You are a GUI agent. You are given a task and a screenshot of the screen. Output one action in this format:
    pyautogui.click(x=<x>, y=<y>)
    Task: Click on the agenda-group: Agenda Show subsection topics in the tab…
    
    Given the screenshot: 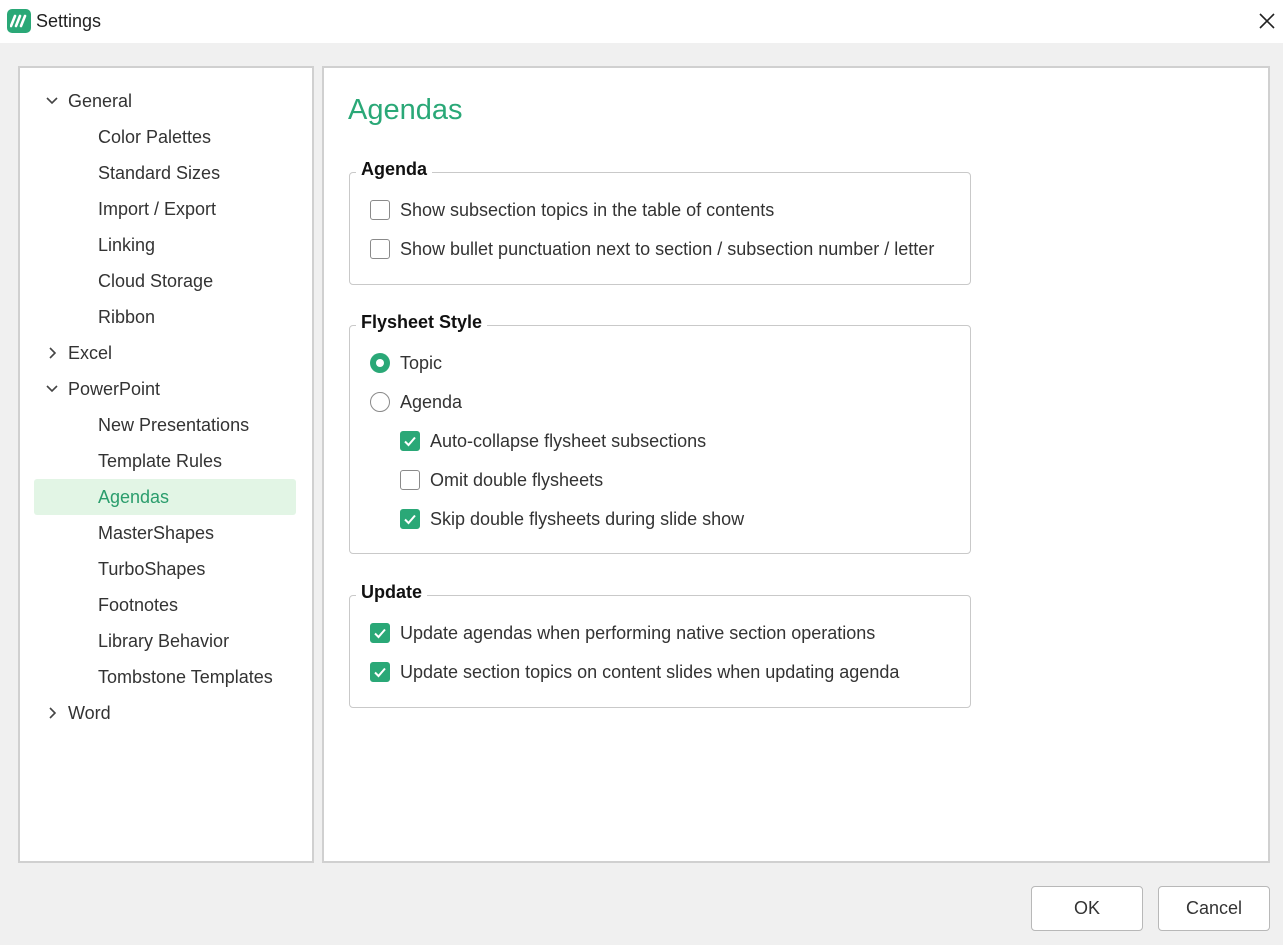 What is the action you would take?
    pyautogui.click(x=660, y=222)
    